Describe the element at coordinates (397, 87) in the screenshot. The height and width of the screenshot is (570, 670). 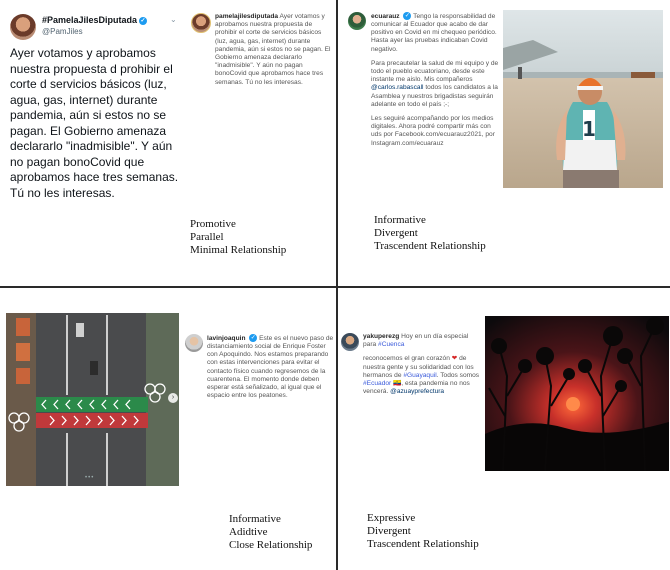
I see `mention-link: @carlos.rabascall` at that location.